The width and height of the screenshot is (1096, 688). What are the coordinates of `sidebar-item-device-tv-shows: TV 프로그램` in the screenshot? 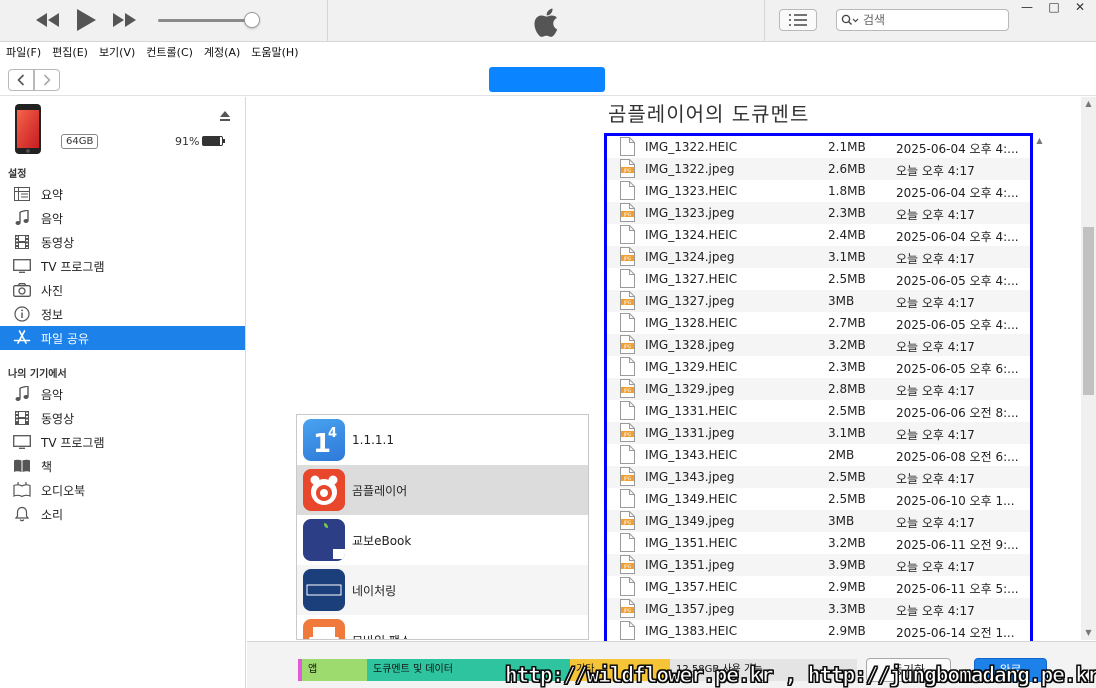 It's located at (122, 442).